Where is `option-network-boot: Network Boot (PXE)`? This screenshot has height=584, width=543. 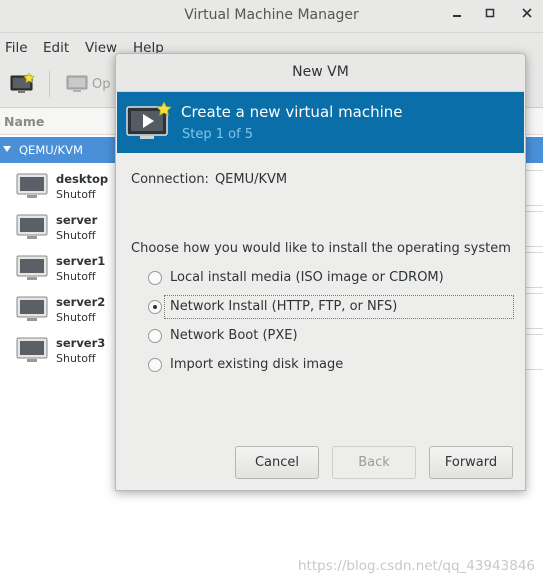
option-network-boot: Network Boot (PXE) is located at coordinates (329, 337).